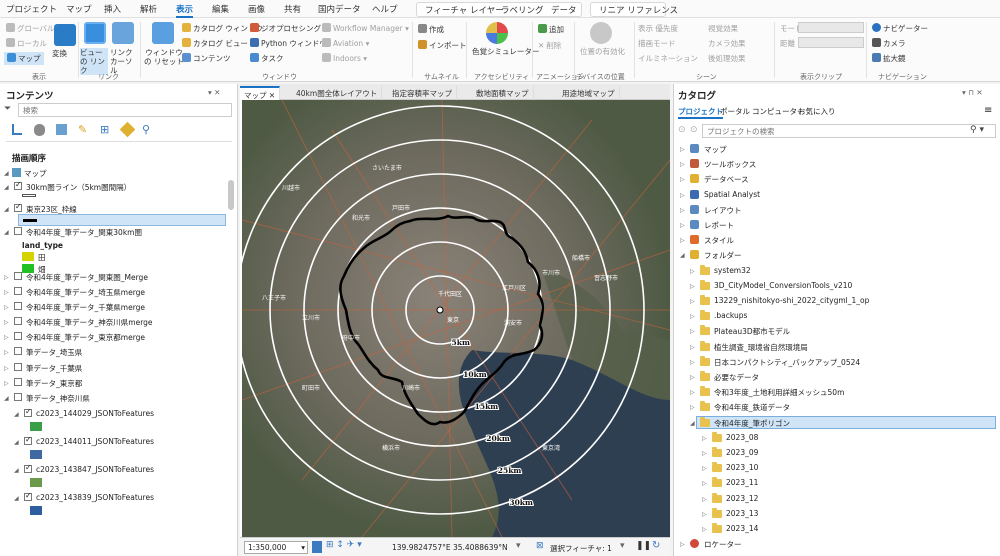  What do you see at coordinates (977, 130) in the screenshot?
I see `catalog-search-icon: ⚲ ▾` at bounding box center [977, 130].